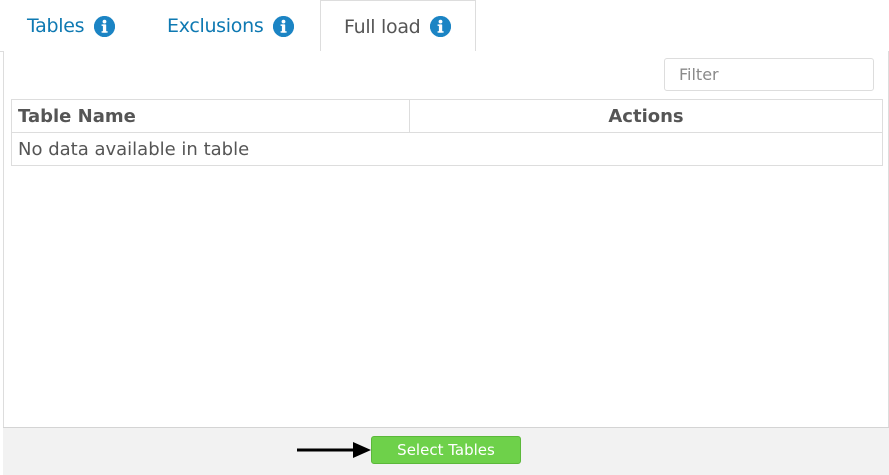  I want to click on tab-tables: Tables, so click(71, 26).